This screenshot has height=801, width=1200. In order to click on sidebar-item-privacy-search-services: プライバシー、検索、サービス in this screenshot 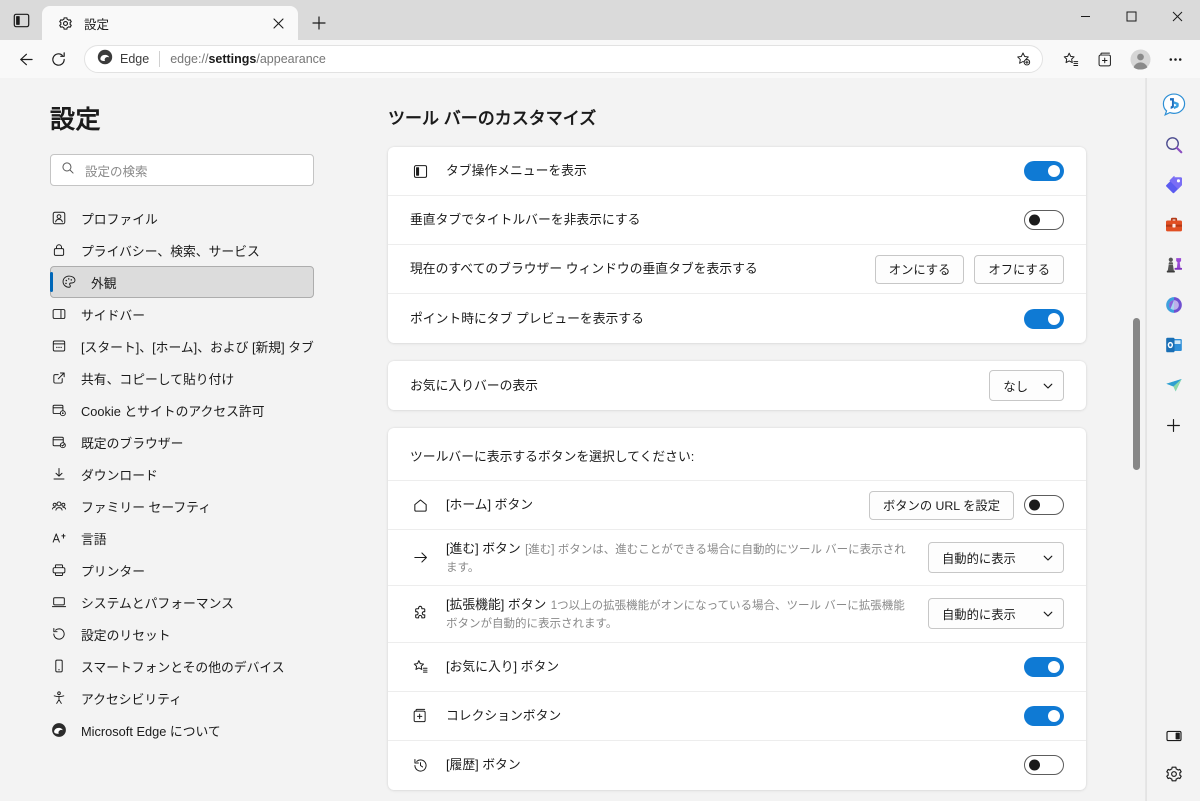, I will do `click(169, 250)`.